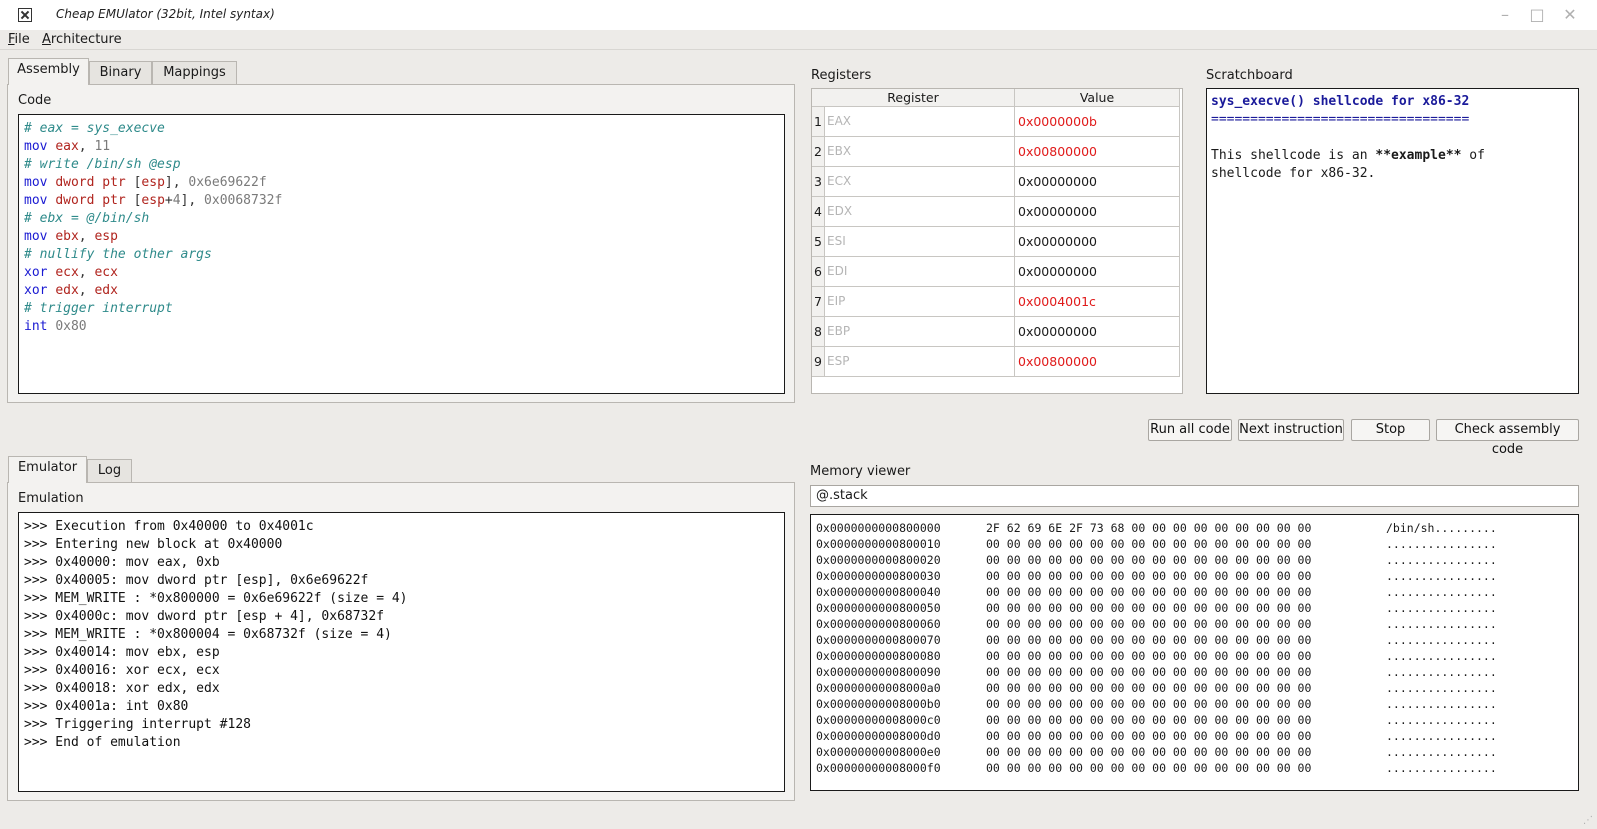 This screenshot has width=1597, height=829. I want to click on stop-button: Stop, so click(1390, 430).